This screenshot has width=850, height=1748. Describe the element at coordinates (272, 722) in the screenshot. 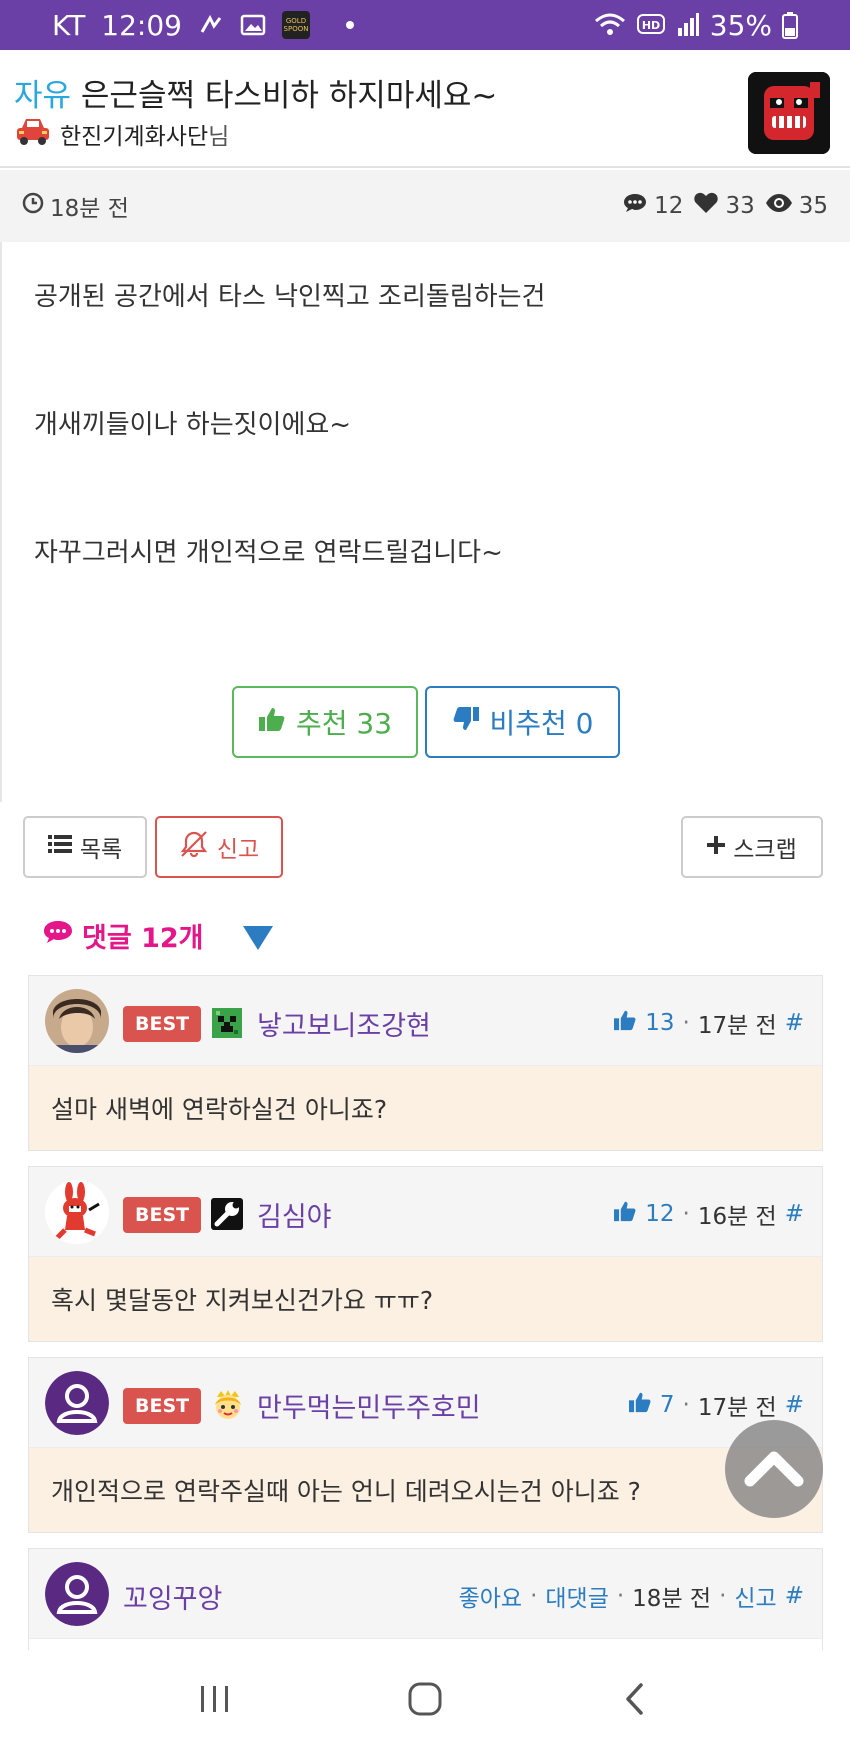

I see `thumbs-up-icon` at that location.